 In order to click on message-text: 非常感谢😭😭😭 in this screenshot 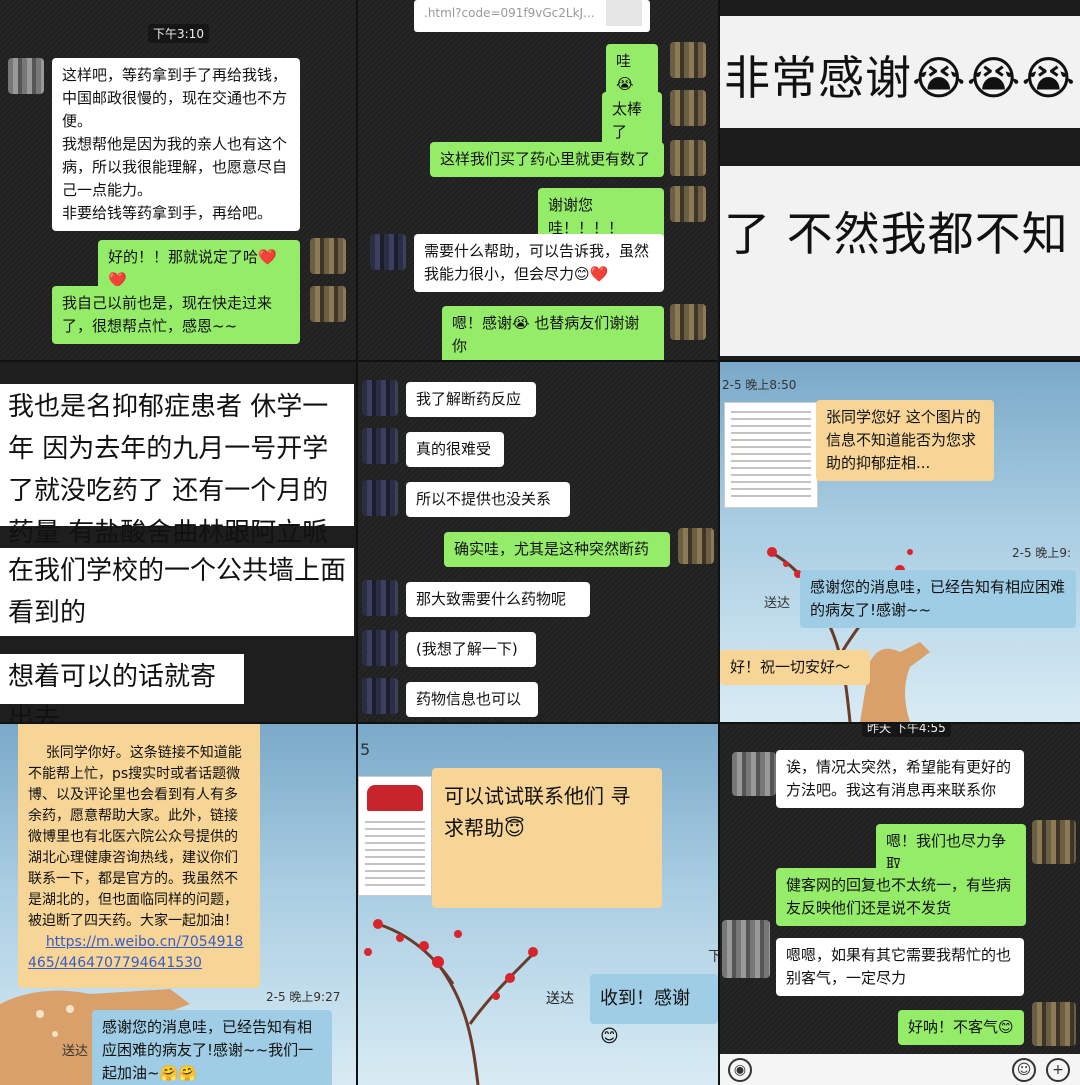, I will do `click(900, 78)`.